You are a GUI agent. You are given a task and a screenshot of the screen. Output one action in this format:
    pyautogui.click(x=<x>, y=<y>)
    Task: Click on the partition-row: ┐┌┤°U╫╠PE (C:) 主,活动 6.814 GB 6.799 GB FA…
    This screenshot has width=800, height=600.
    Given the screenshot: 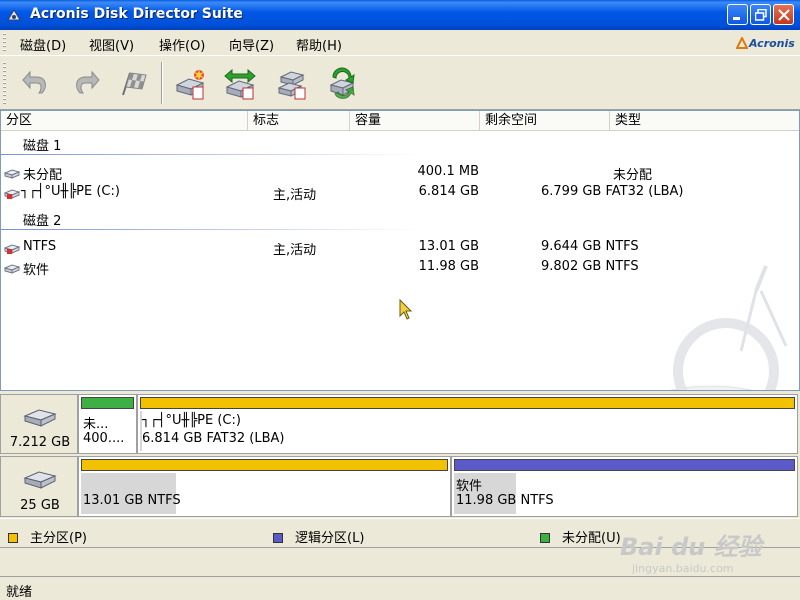 What is the action you would take?
    pyautogui.click(x=400, y=193)
    